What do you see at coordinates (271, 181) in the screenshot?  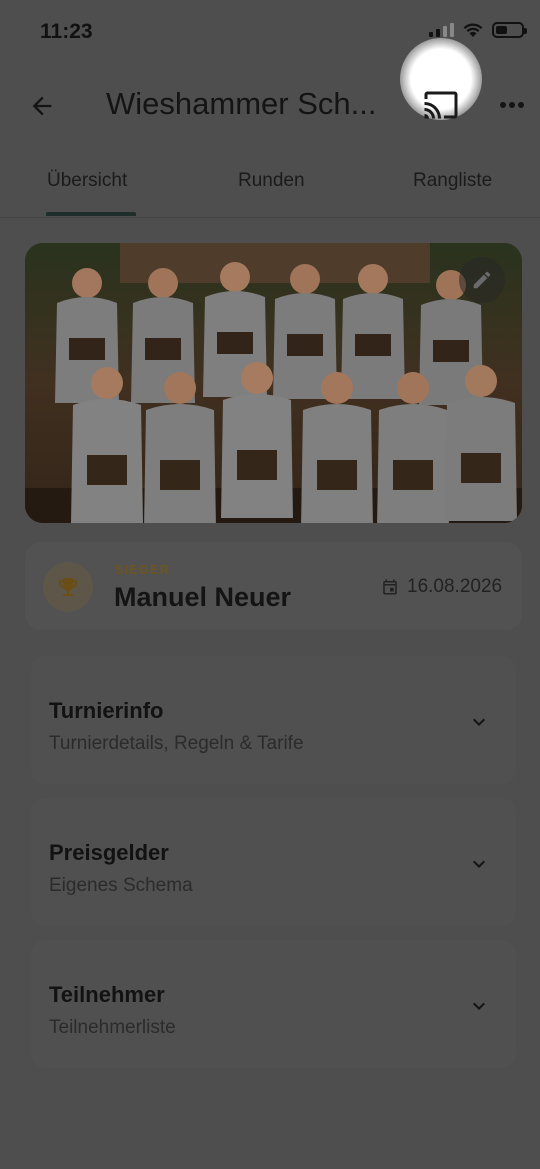 I see `tab-runden: Runden` at bounding box center [271, 181].